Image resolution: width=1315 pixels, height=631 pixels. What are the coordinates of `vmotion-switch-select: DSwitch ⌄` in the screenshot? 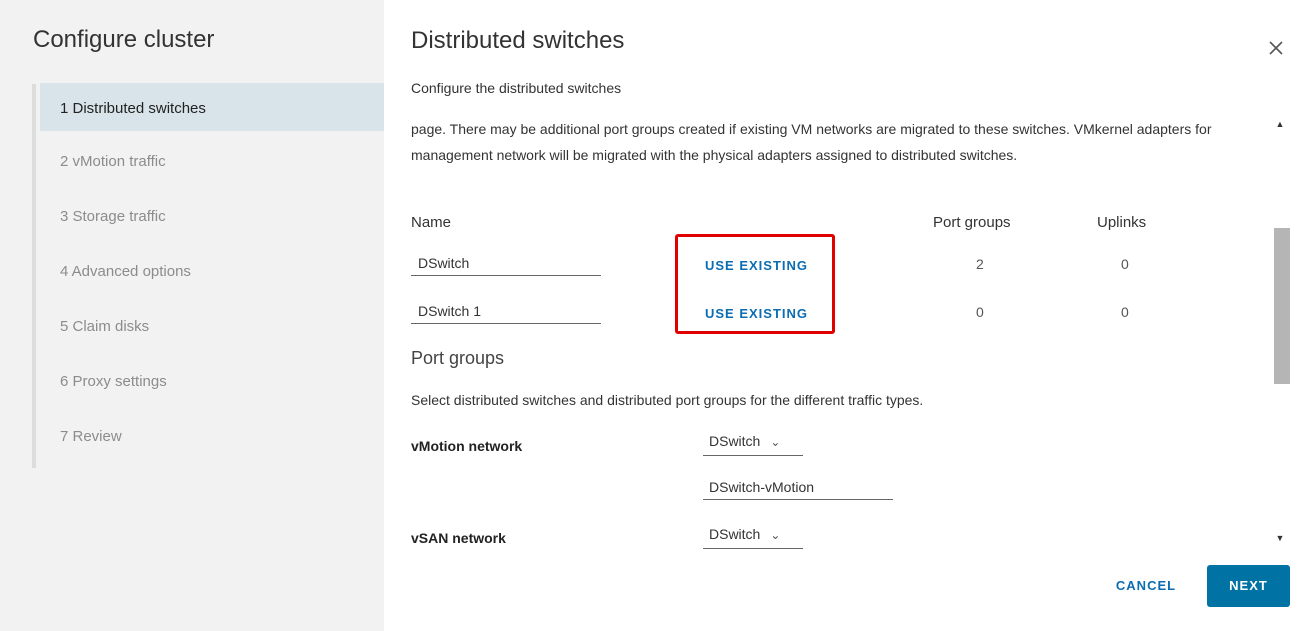 It's located at (753, 443).